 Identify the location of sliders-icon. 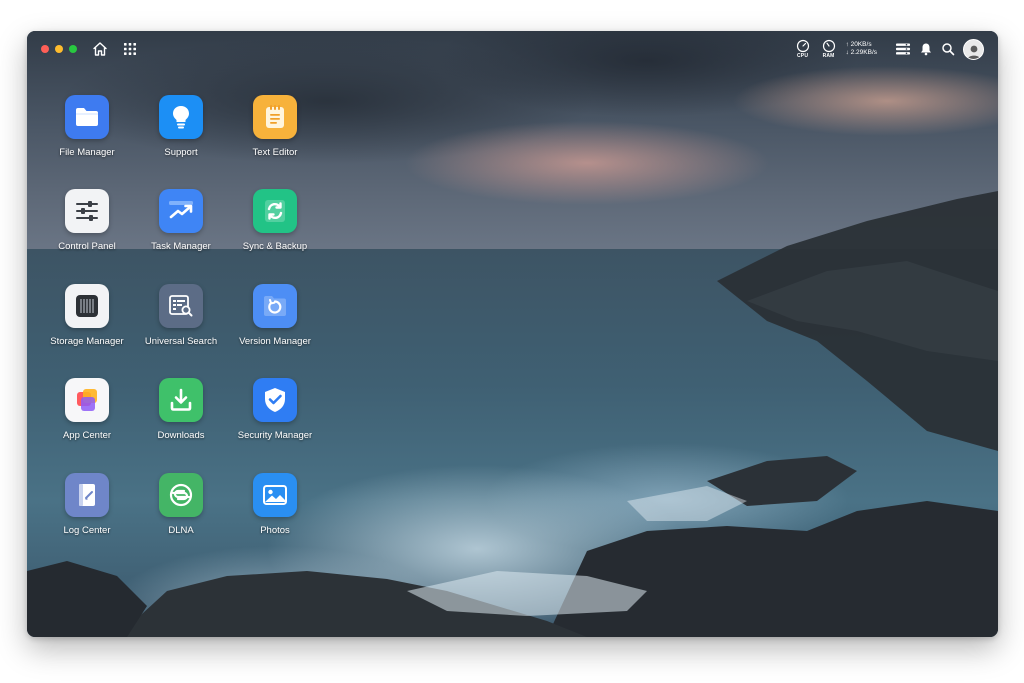
(87, 211).